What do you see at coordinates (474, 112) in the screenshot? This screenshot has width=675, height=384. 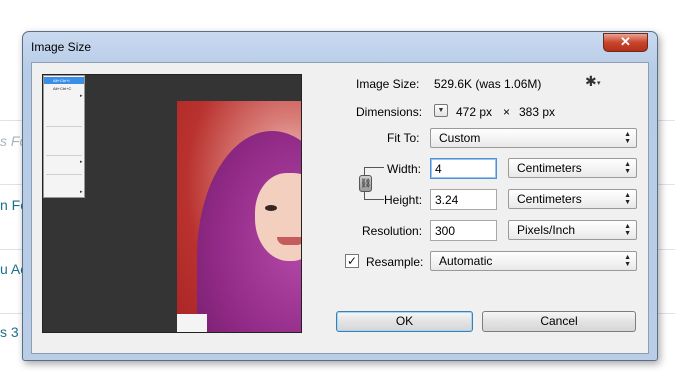 I see `dimensions-width: 472 px` at bounding box center [474, 112].